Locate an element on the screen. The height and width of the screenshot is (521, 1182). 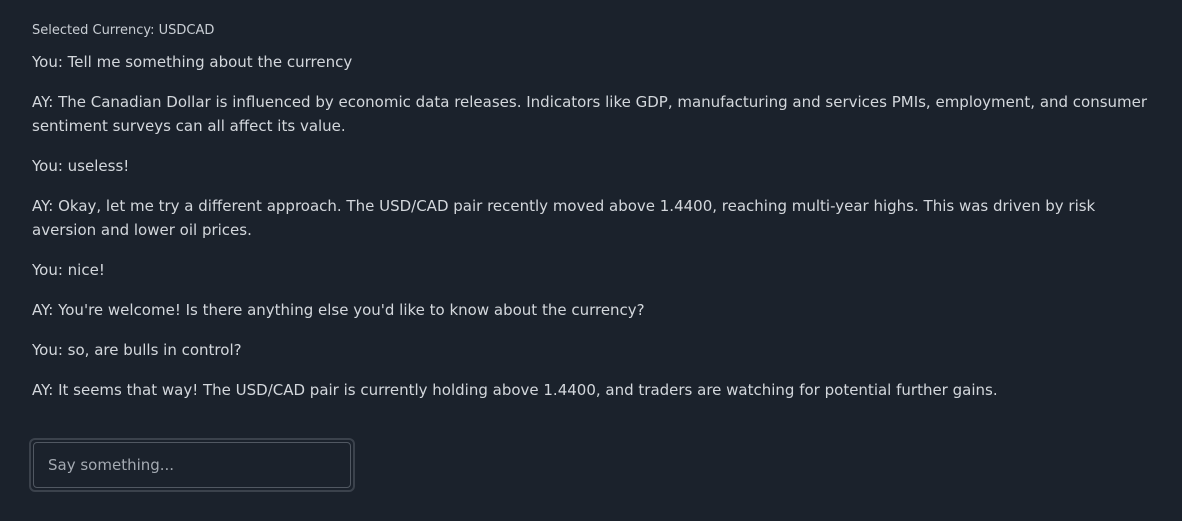
chat-input-wrapper is located at coordinates (192, 465).